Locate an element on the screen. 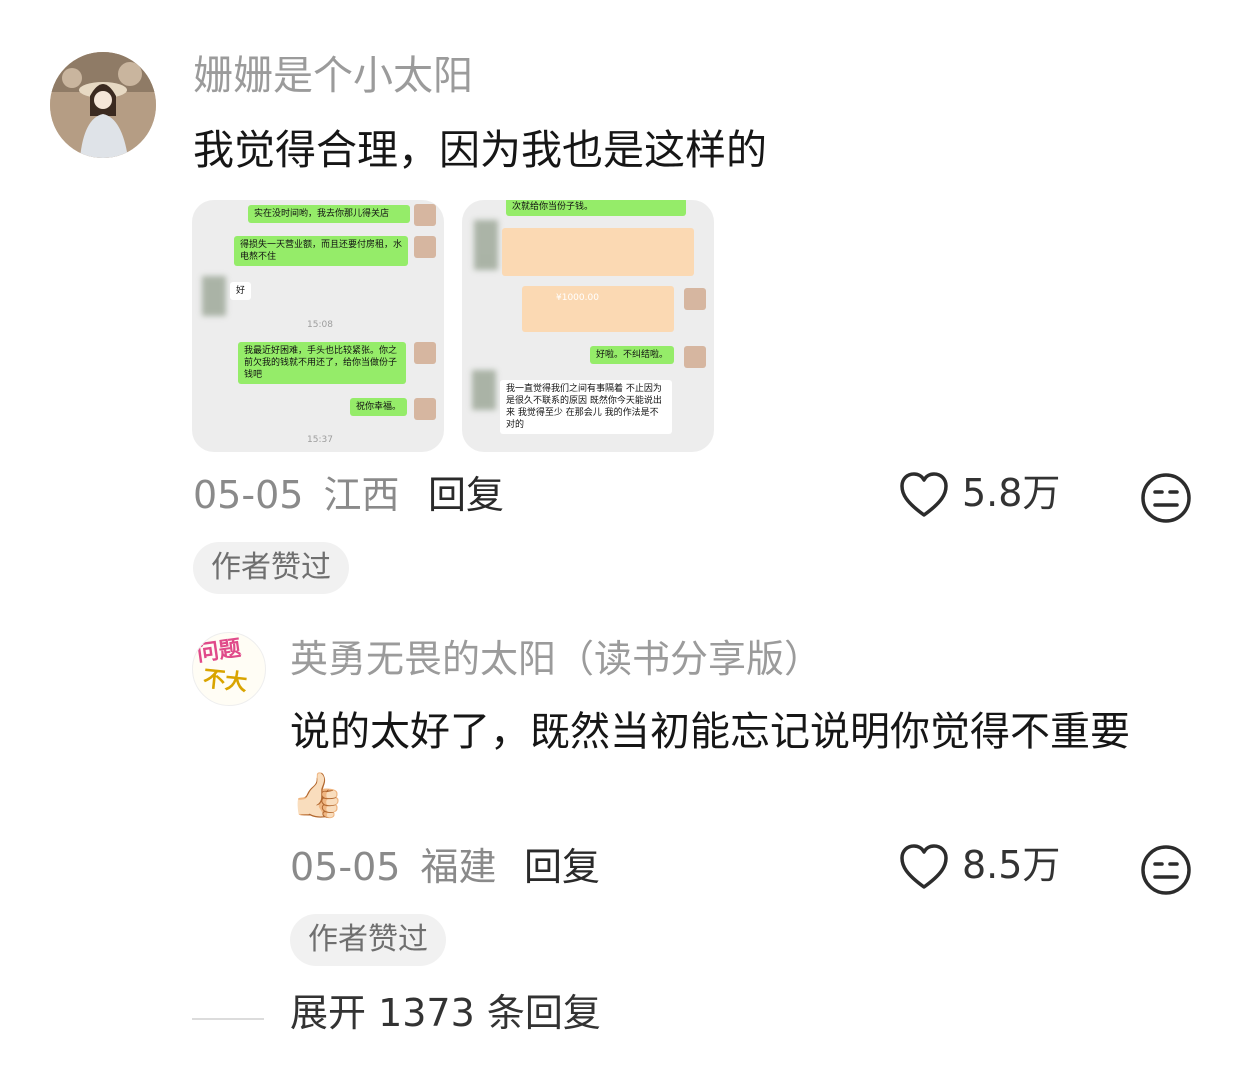 The image size is (1242, 1078). chat-message: 次就给你当份子钱。 is located at coordinates (596, 208).